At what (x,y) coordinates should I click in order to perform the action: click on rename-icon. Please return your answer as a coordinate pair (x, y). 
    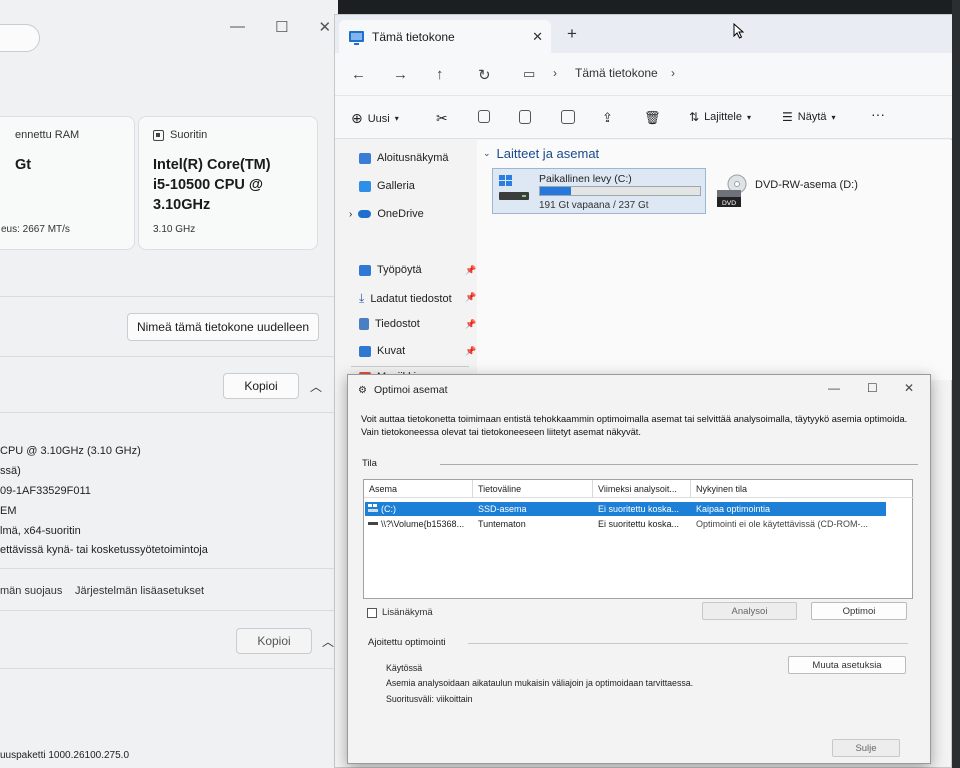
    Looking at the image, I should click on (568, 117).